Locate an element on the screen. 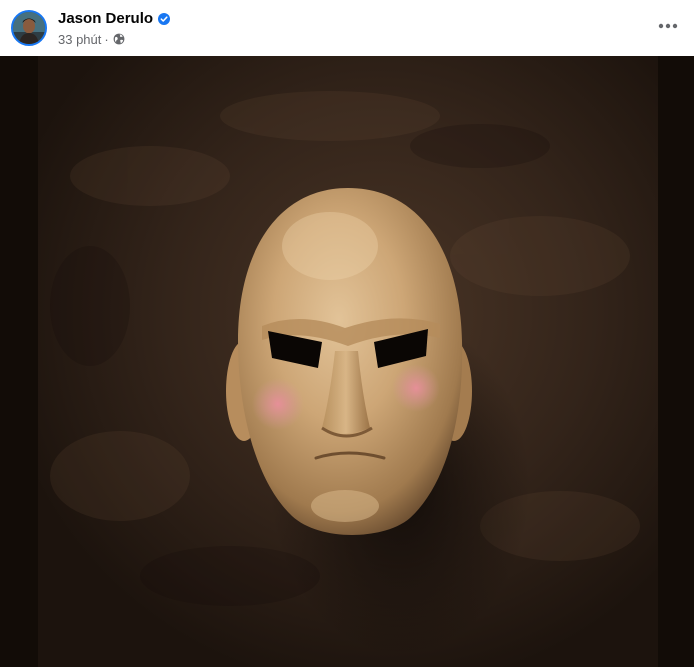 This screenshot has height=667, width=694. verified-badge-icon is located at coordinates (164, 18).